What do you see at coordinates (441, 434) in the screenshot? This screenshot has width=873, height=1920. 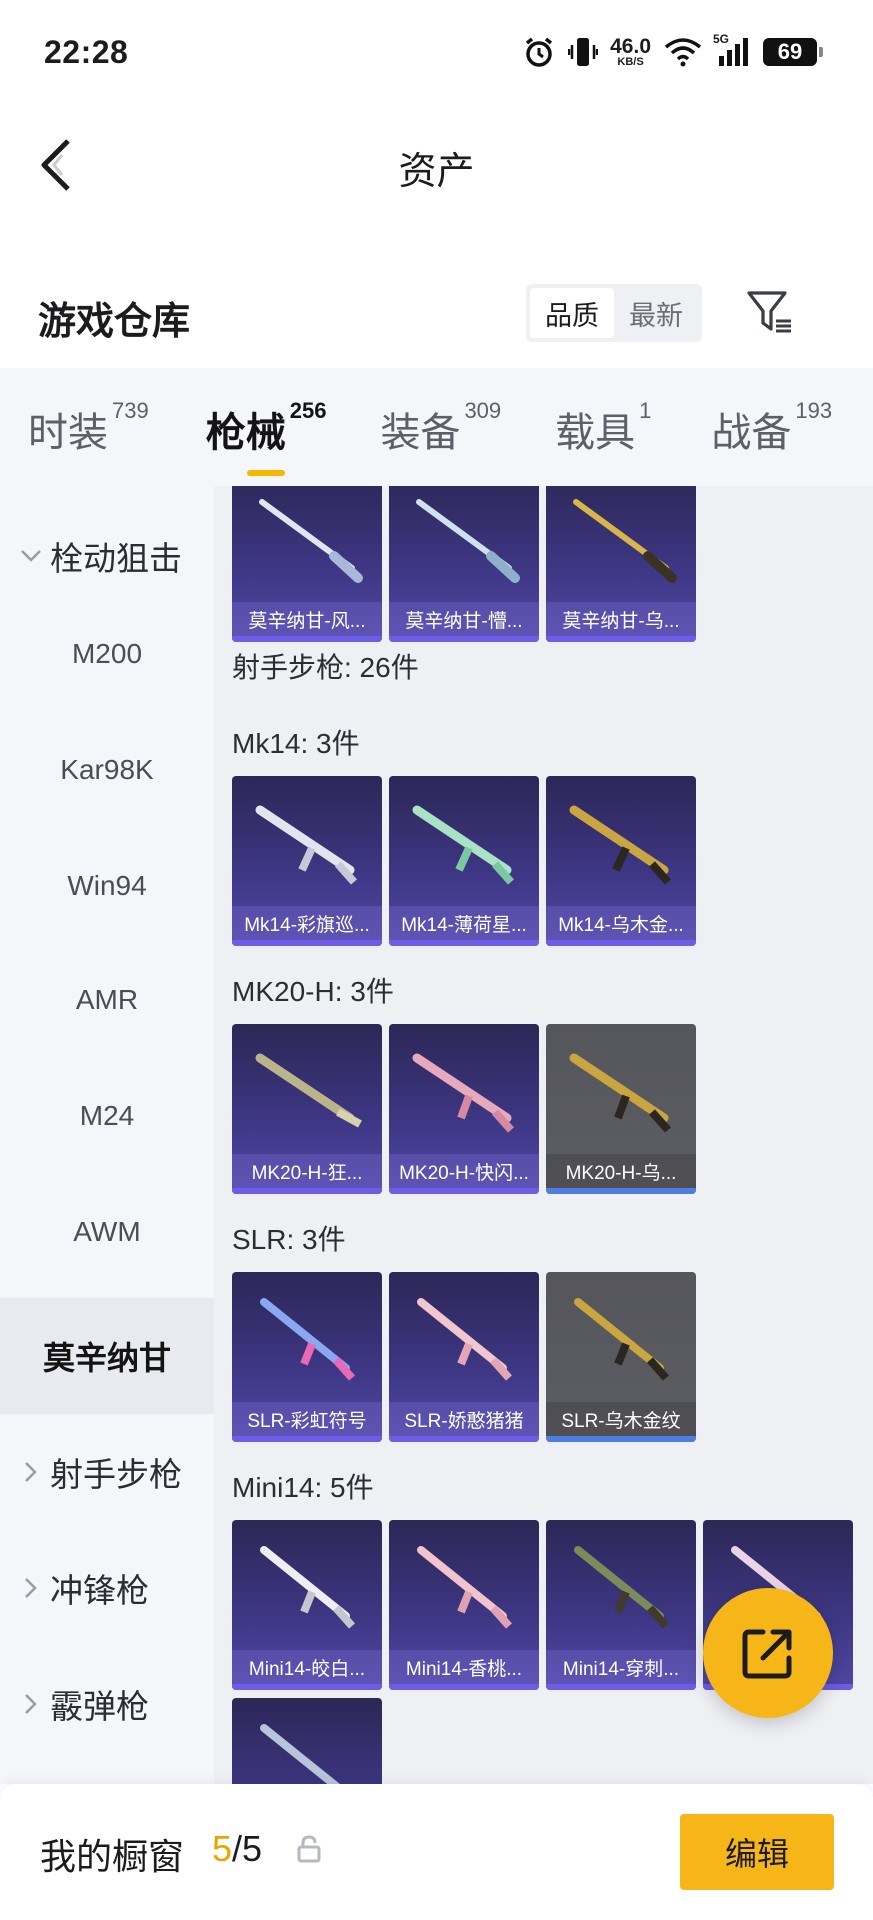 I see `tab-equipment: 装备 309` at bounding box center [441, 434].